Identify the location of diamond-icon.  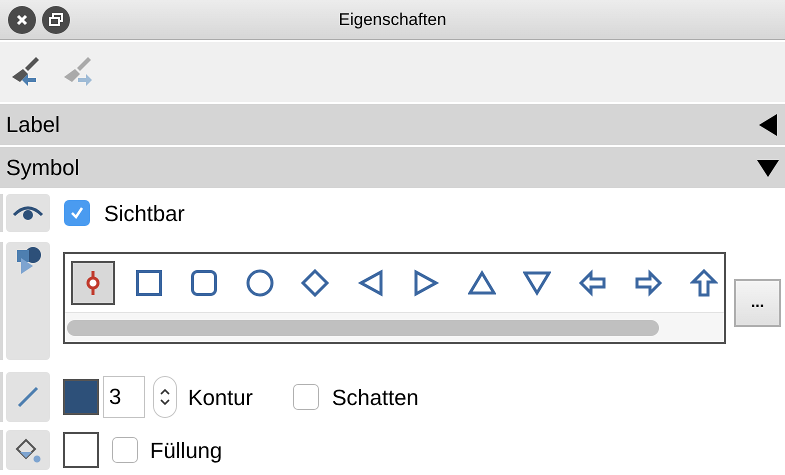
(315, 283).